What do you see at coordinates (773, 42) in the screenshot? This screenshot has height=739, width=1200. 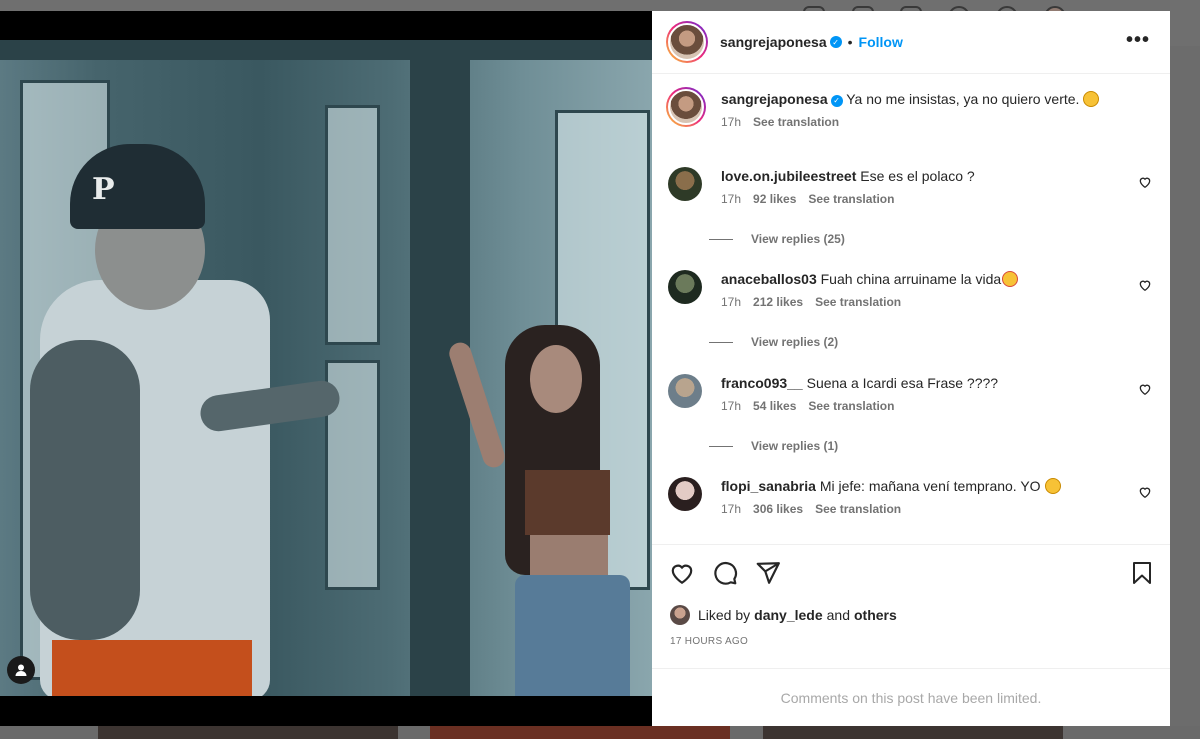 I see `author-username: sangrejaponesa` at bounding box center [773, 42].